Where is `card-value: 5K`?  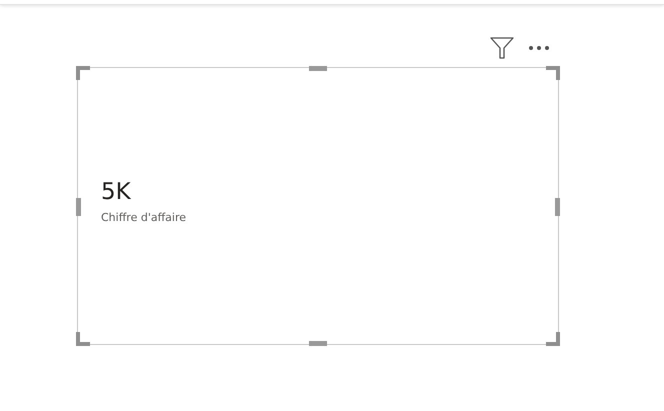
card-value: 5K is located at coordinates (116, 193).